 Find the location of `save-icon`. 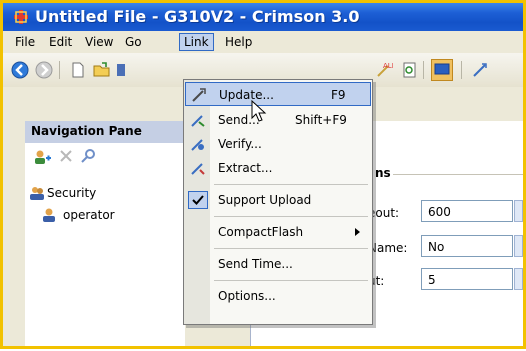

save-icon is located at coordinates (121, 70).